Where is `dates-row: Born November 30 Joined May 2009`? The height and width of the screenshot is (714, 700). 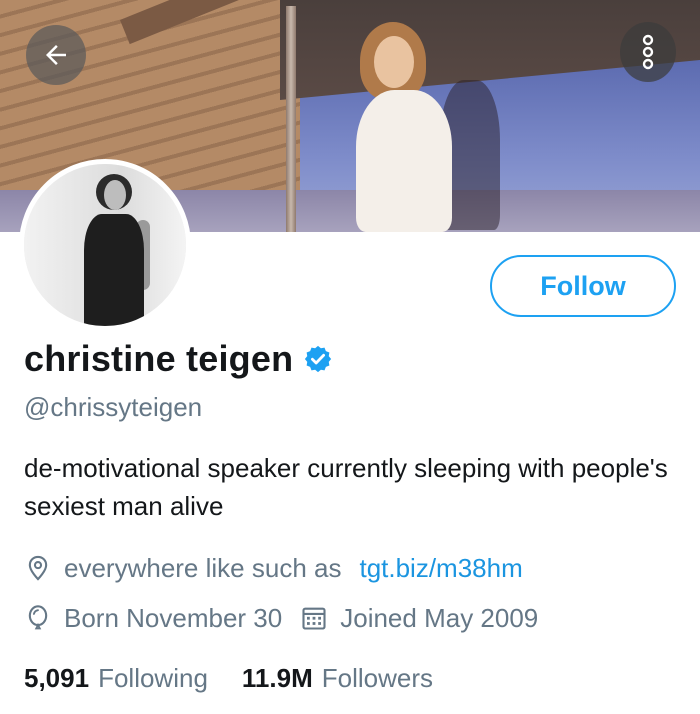
dates-row: Born November 30 Joined May 2009 is located at coordinates (281, 618).